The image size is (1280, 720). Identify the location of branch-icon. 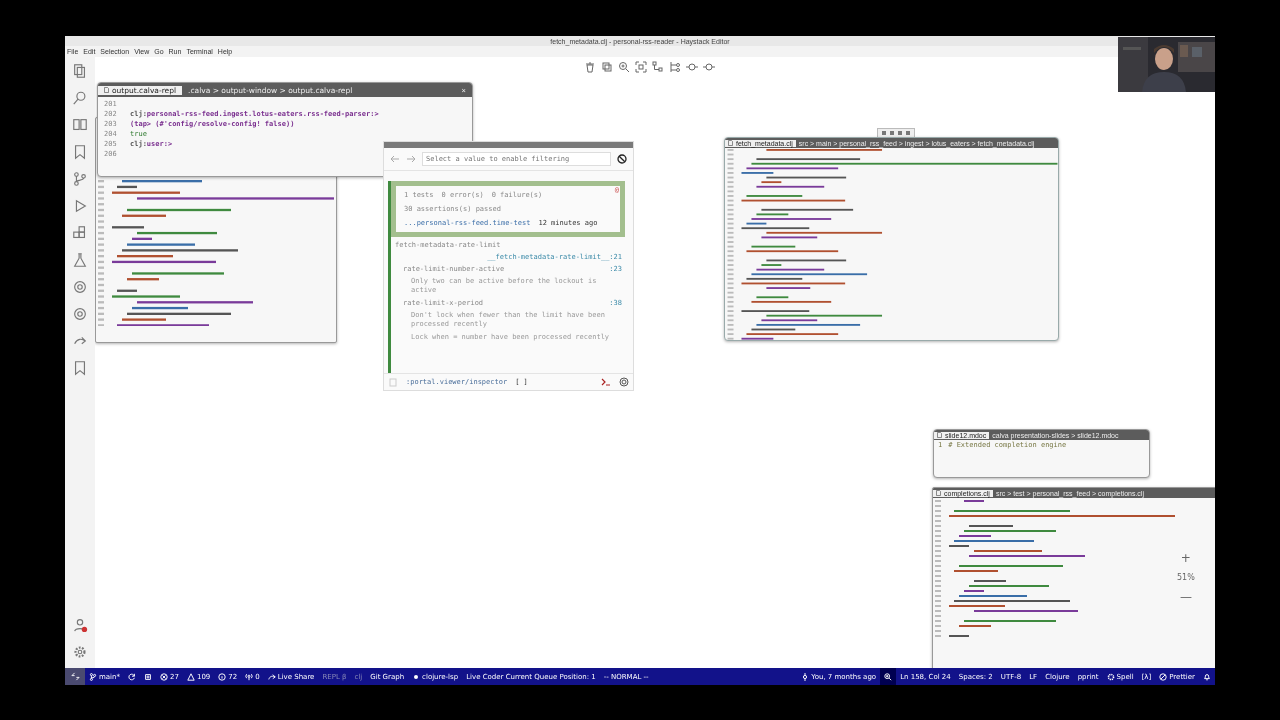
(93, 676).